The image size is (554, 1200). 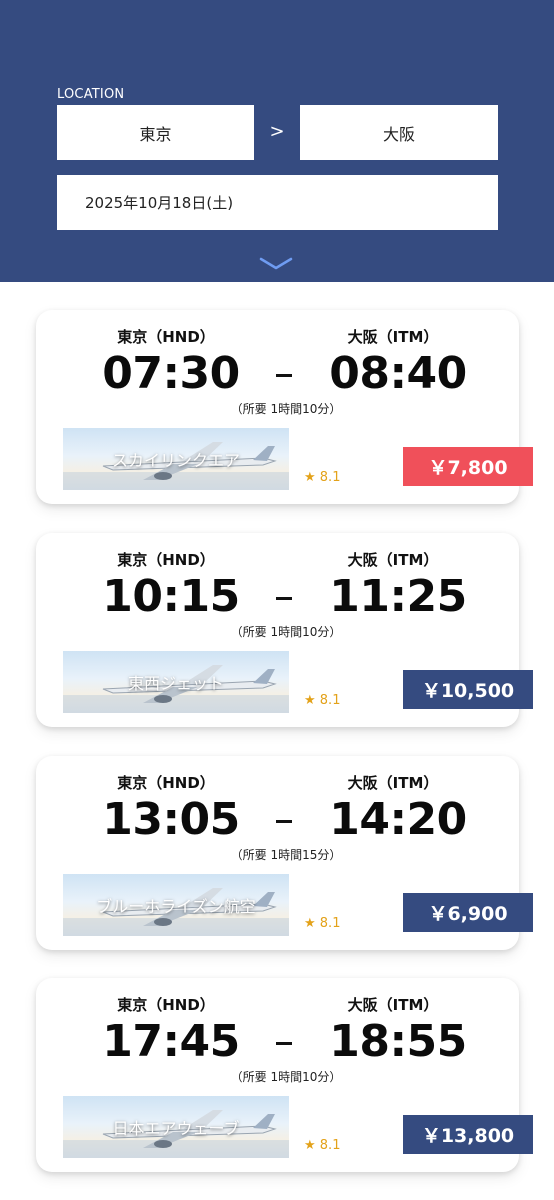 What do you see at coordinates (398, 373) in the screenshot?
I see `arrival-time: 08:40` at bounding box center [398, 373].